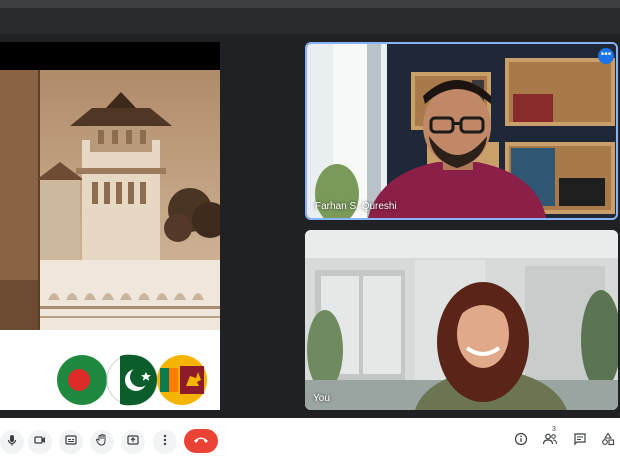 This screenshot has width=620, height=465. I want to click on participant-name-label: Farhan S. Qureshi, so click(356, 206).